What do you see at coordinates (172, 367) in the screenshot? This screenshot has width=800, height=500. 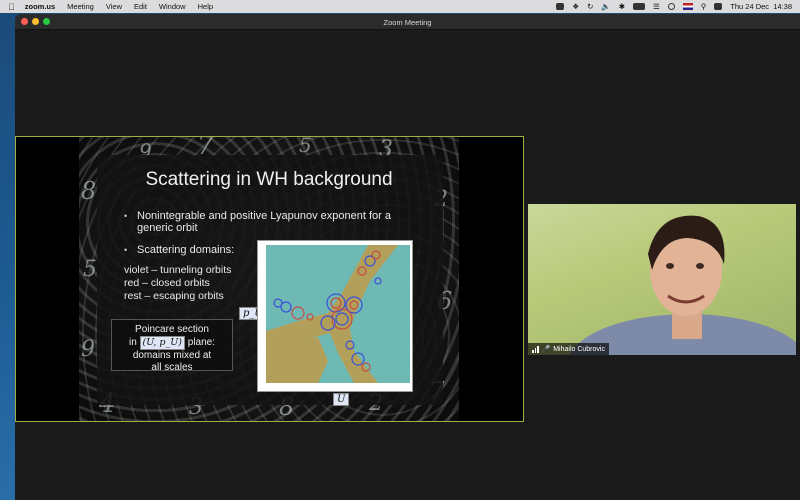 I see `note-line-4: all scales` at bounding box center [172, 367].